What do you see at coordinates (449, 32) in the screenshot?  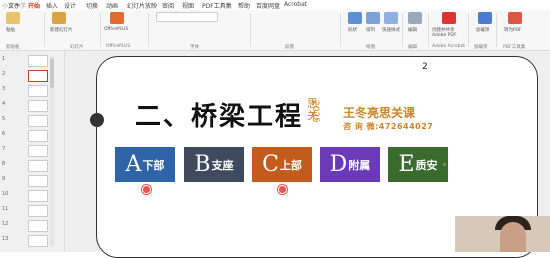 I see `acrobat-button: 创建并共享 Adobe PDF` at bounding box center [449, 32].